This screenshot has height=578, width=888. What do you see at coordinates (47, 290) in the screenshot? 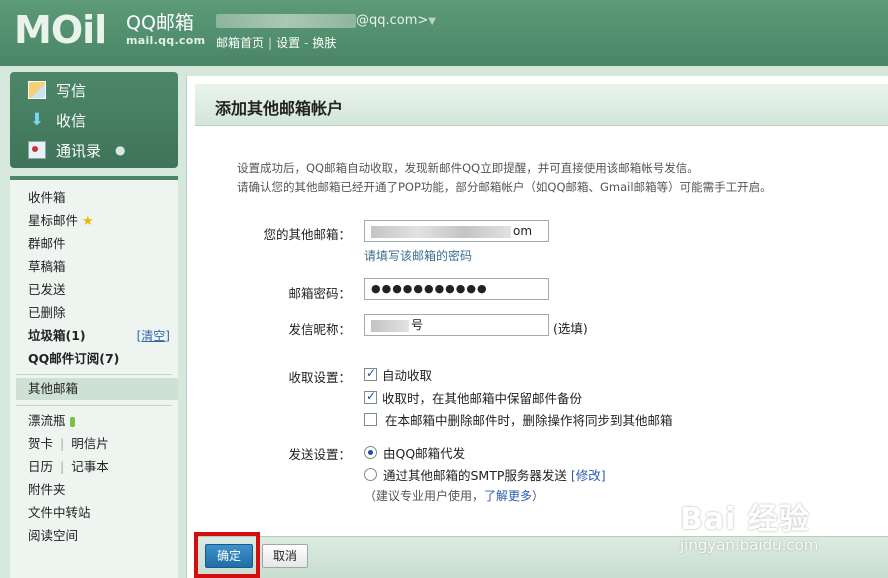
I see `folder-sent: 已发送` at bounding box center [47, 290].